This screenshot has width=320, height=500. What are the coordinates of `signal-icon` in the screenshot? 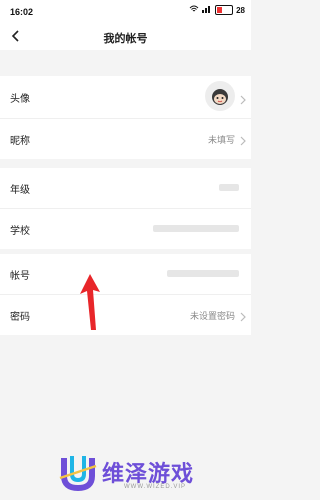 It's located at (207, 10).